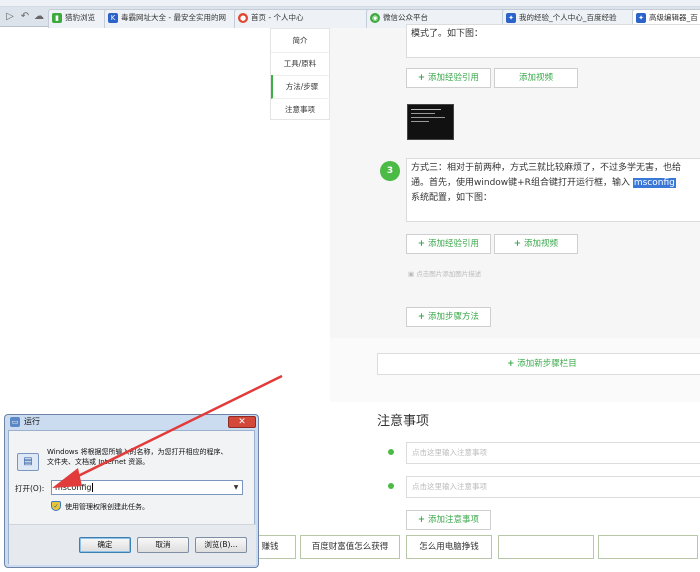 The height and width of the screenshot is (572, 700). I want to click on annotation-arrow, so click(167, 431).